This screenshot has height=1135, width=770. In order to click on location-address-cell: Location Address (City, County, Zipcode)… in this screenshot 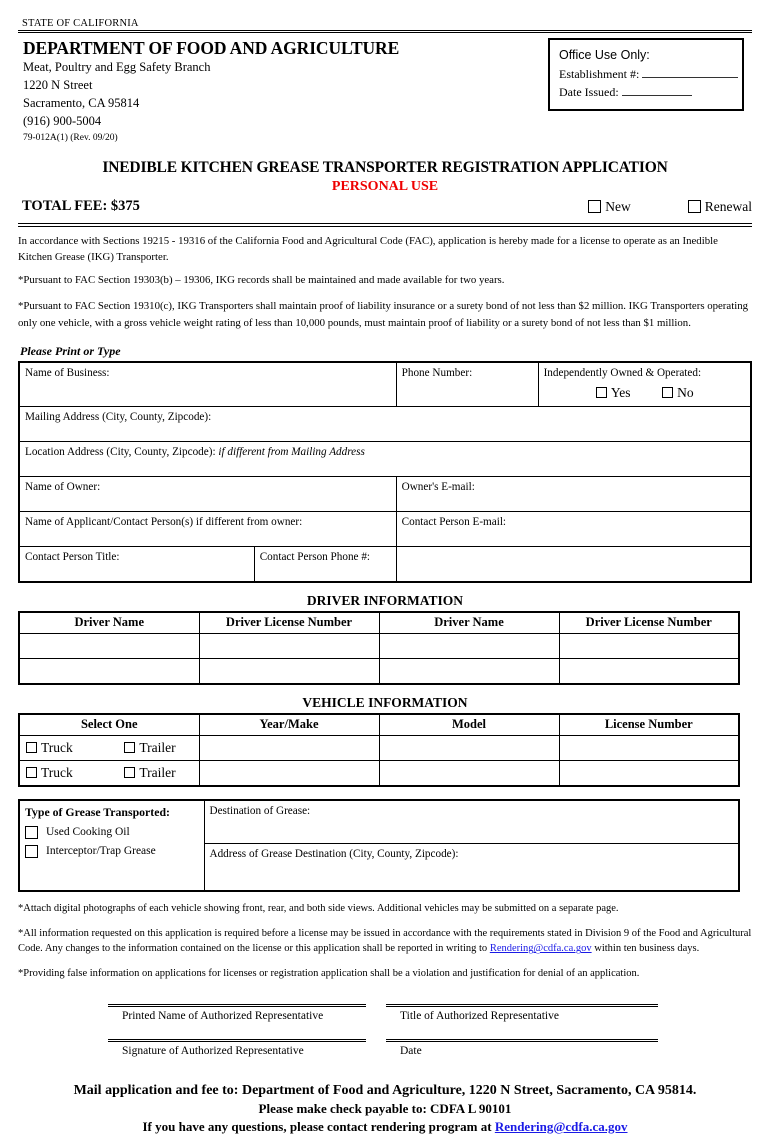, I will do `click(385, 458)`.